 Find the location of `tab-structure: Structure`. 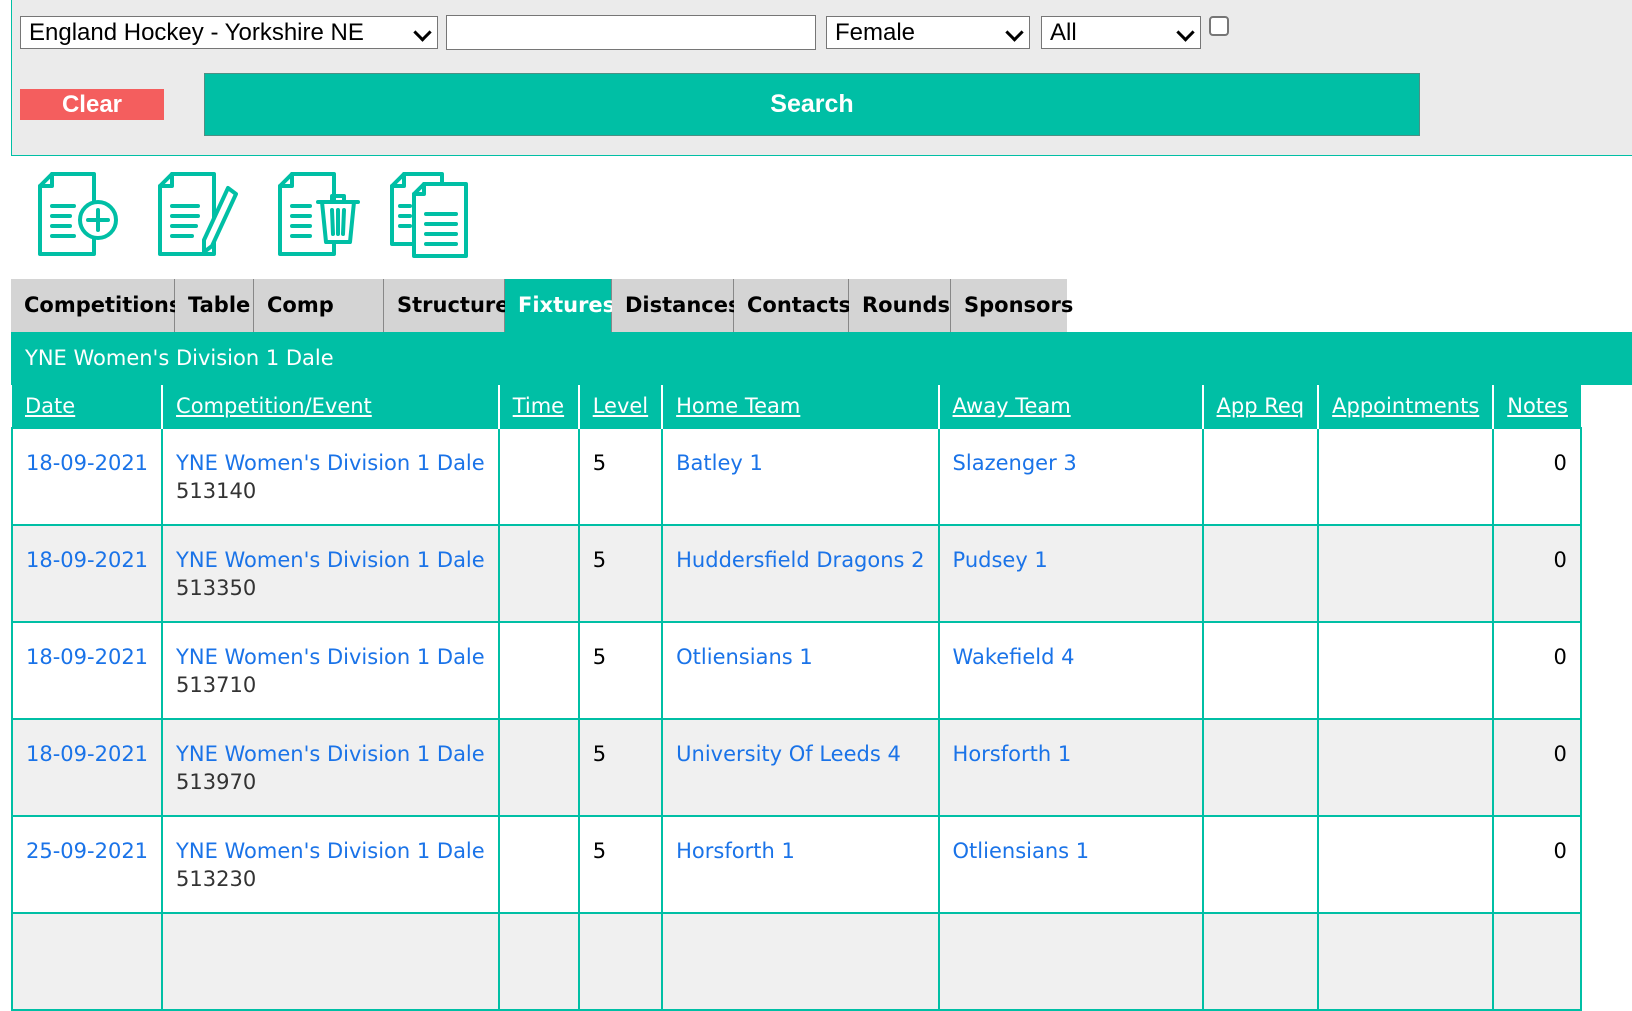

tab-structure: Structure is located at coordinates (447, 305).